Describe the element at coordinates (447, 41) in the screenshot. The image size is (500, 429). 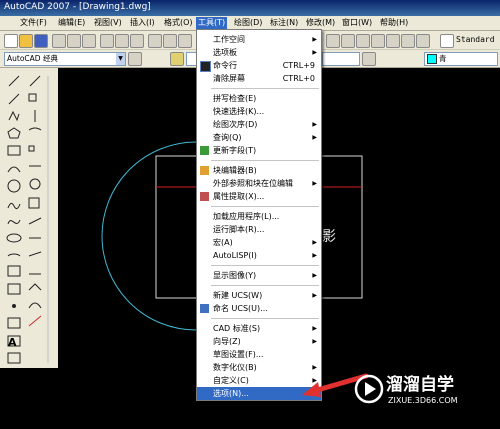
I see `text-style-icon` at that location.